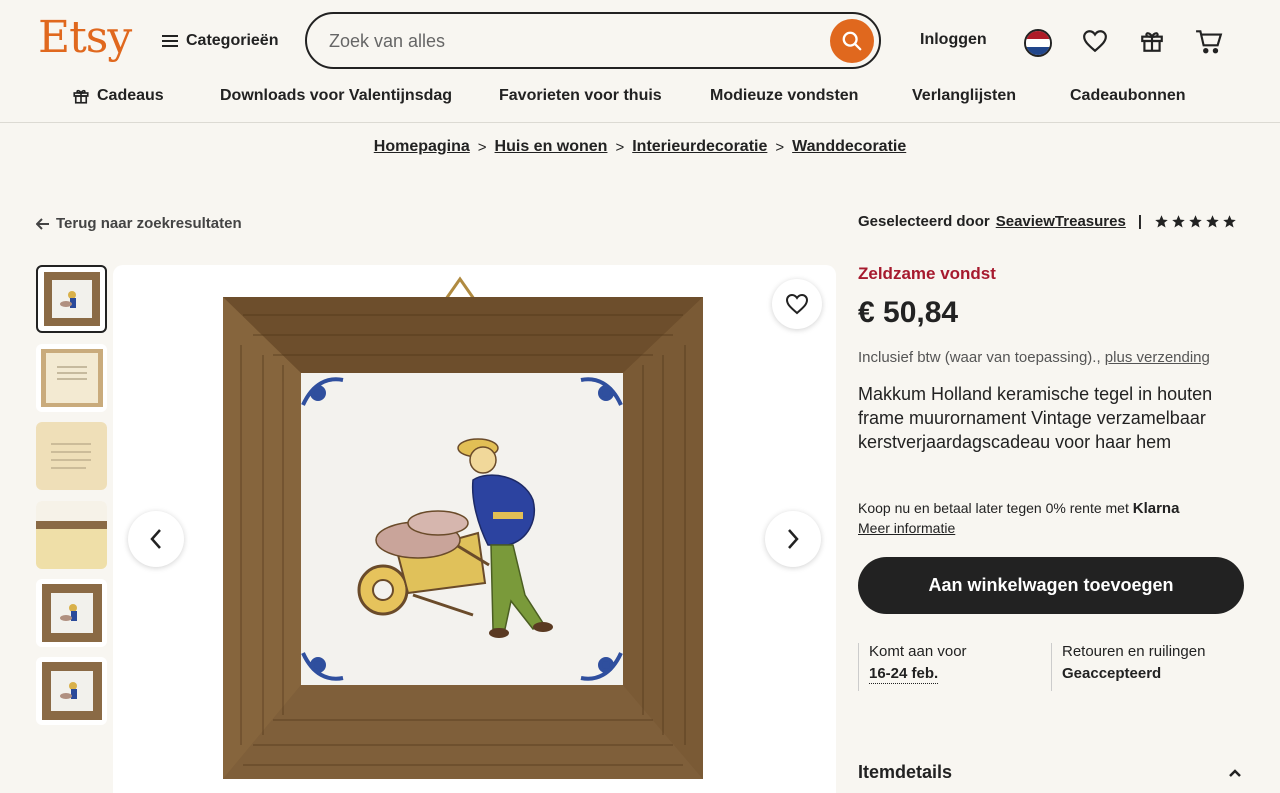 This screenshot has height=793, width=1280. Describe the element at coordinates (1061, 221) in the screenshot. I see `shop-name-link: SeaviewTreasures` at that location.